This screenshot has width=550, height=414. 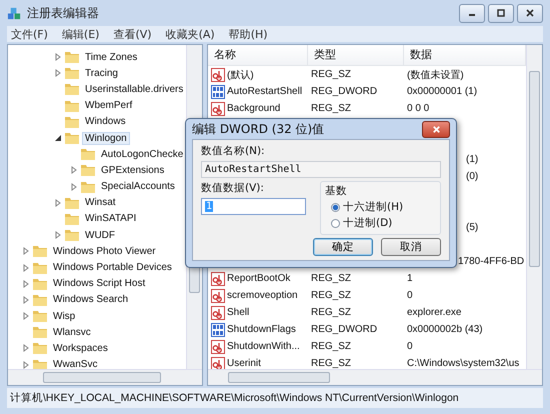 I want to click on value-data: (5), so click(x=472, y=227).